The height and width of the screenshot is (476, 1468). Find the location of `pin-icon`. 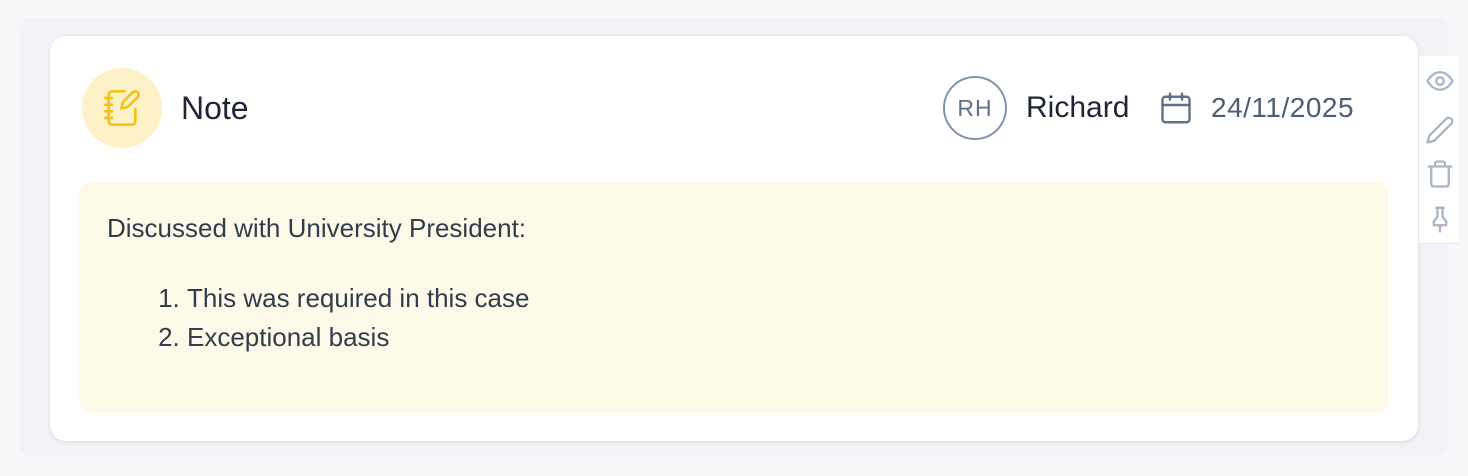

pin-icon is located at coordinates (1440, 219).